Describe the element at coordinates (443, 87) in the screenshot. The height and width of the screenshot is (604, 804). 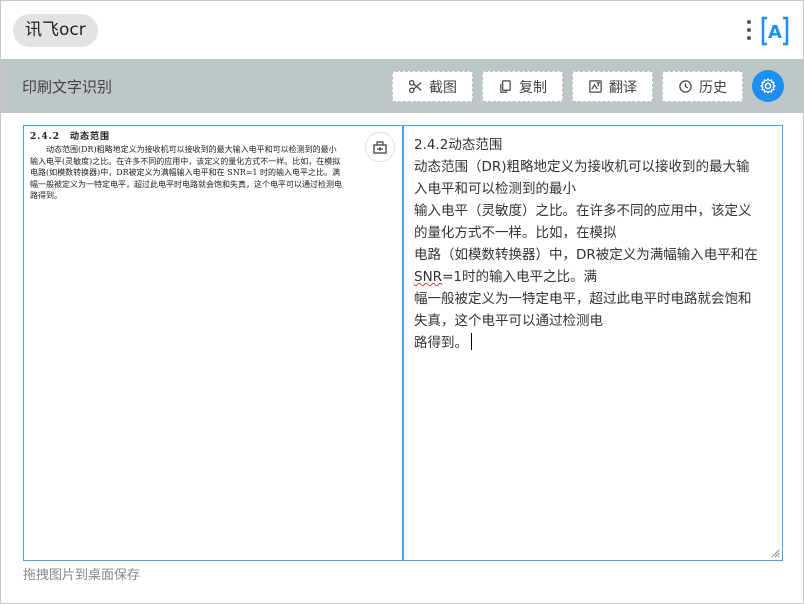
I see `screenshot-label: 截图` at that location.